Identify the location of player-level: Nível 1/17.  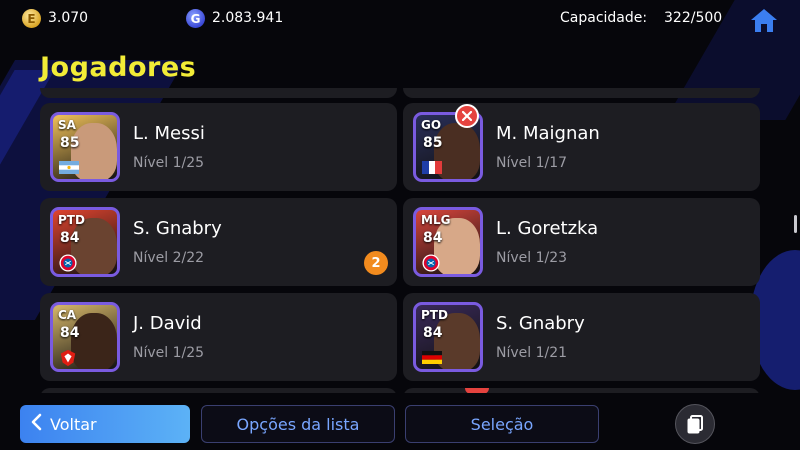
(532, 163).